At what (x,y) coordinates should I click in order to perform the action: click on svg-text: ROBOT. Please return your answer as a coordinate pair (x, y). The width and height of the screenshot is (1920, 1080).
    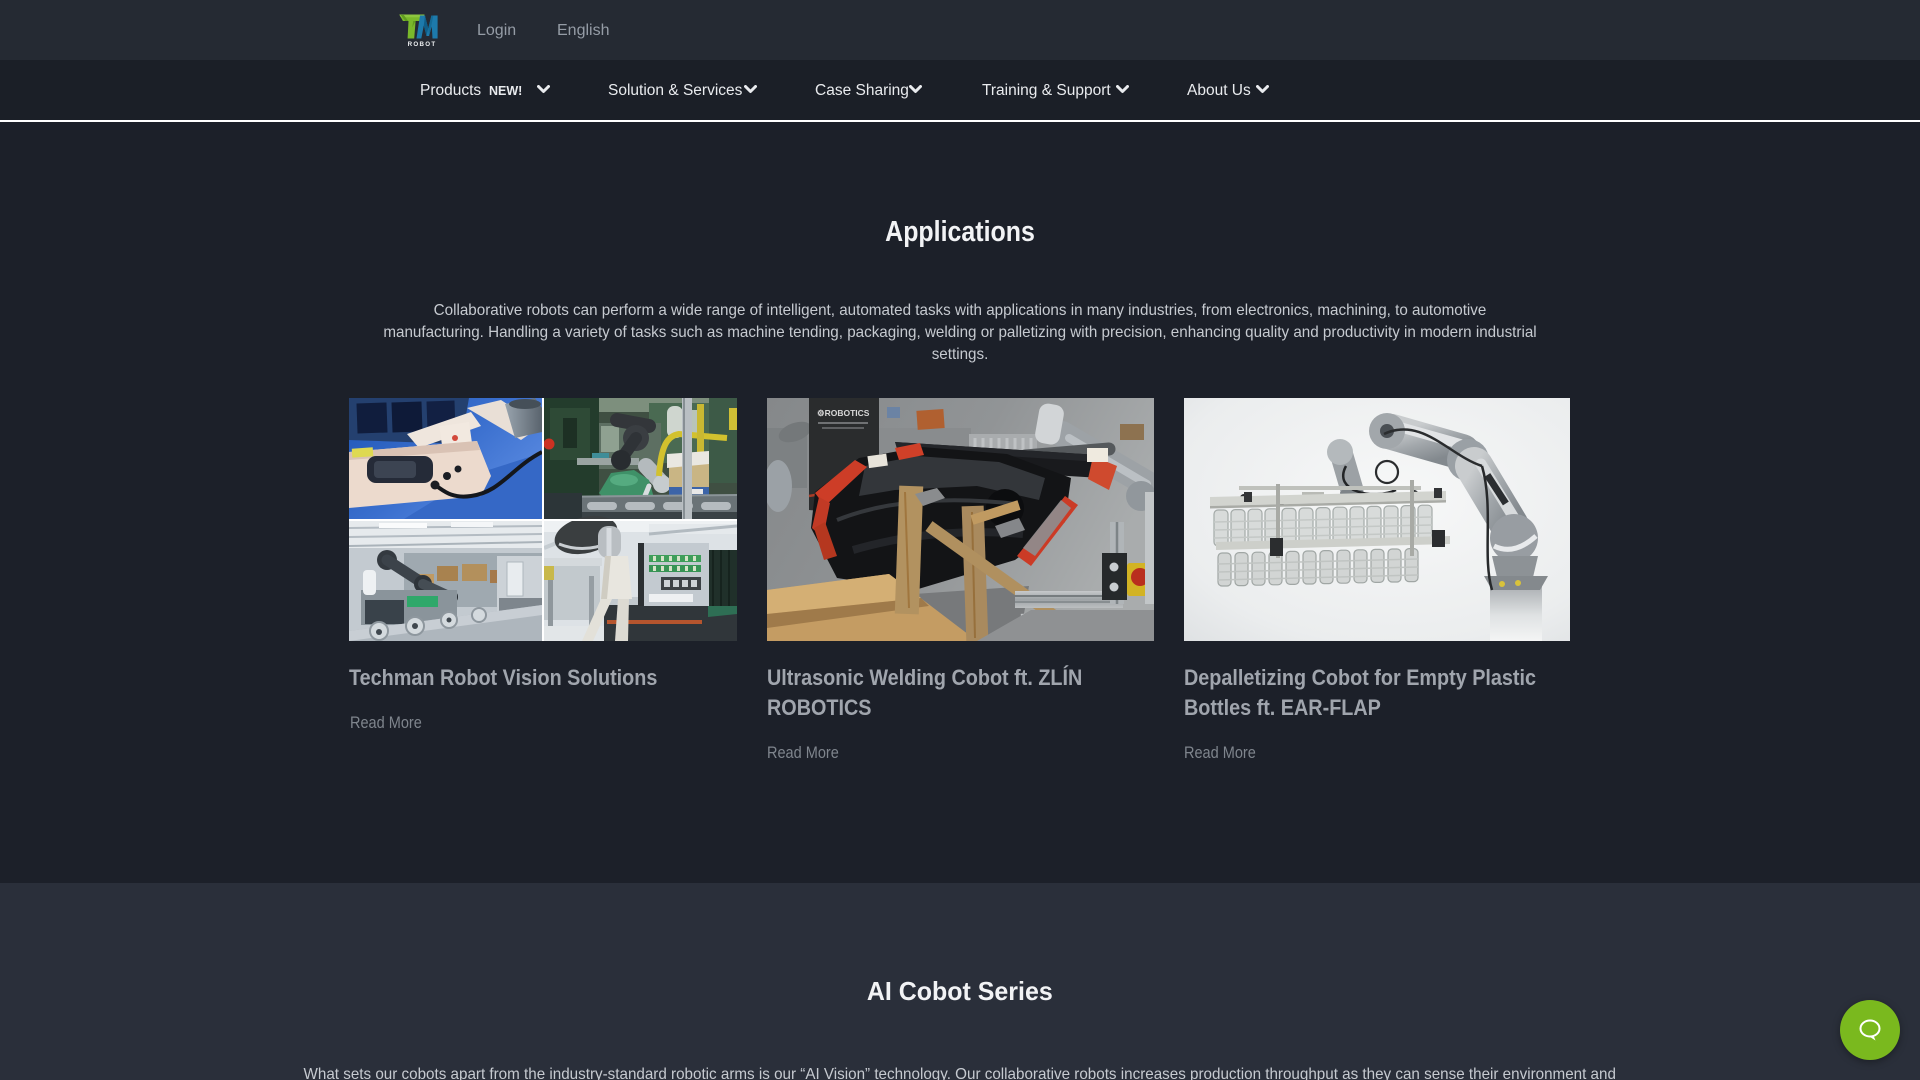
    Looking at the image, I should click on (422, 44).